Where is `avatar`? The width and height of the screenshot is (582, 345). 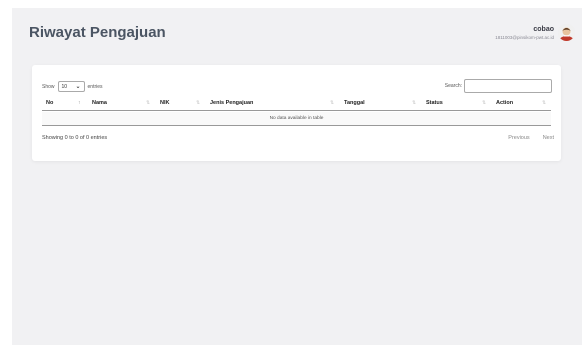 avatar is located at coordinates (566, 32).